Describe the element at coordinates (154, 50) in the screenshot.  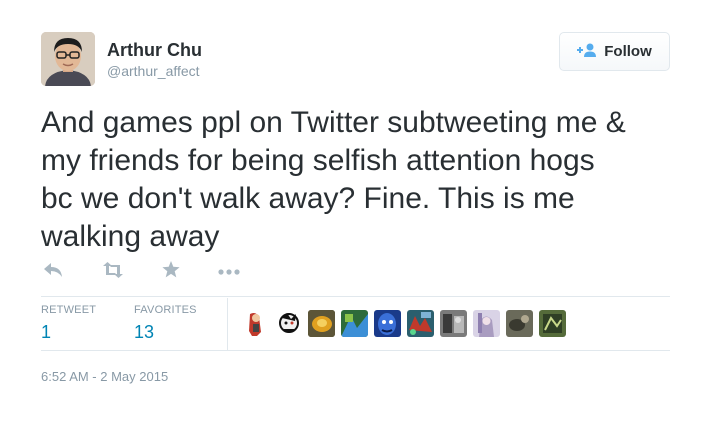
I see `author-name: Arthur Chu` at that location.